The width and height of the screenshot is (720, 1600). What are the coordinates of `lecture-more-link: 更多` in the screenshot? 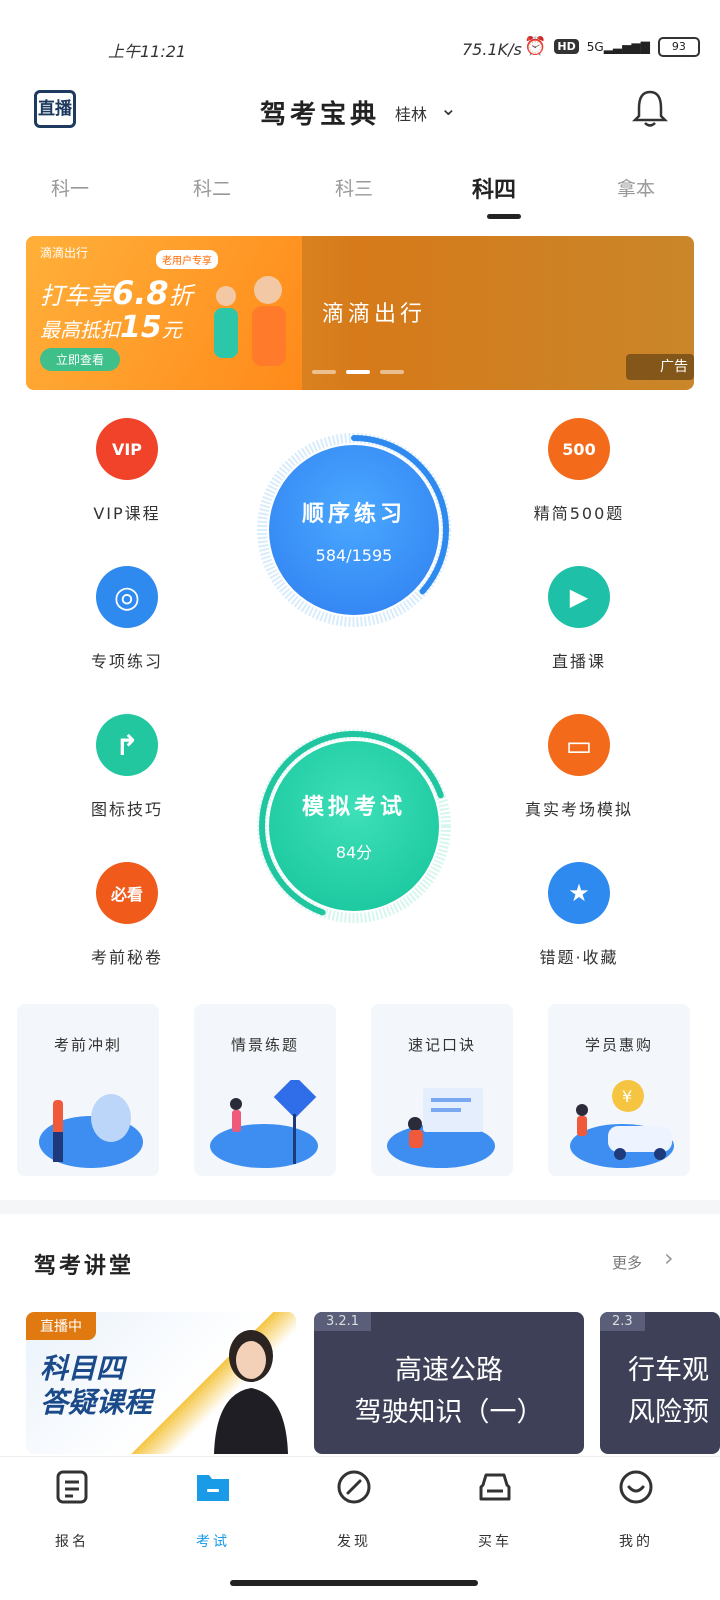 It's located at (627, 1262).